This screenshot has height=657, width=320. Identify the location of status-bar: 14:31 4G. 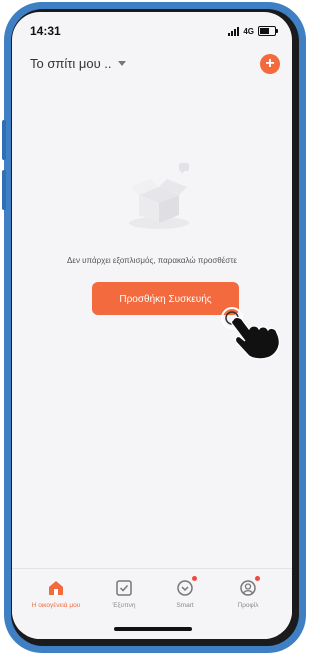
(152, 30).